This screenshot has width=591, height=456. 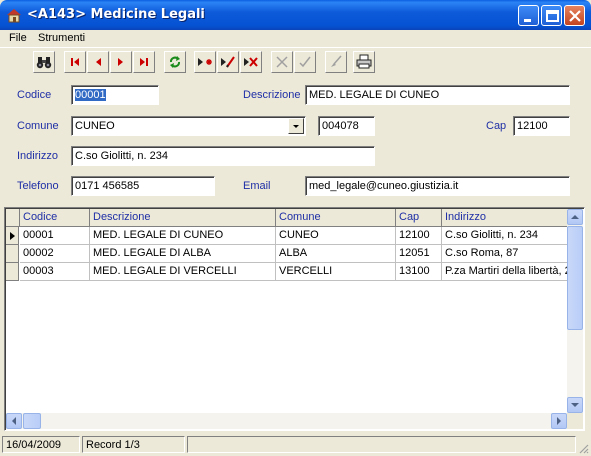 I want to click on refresh-icon, so click(x=175, y=62).